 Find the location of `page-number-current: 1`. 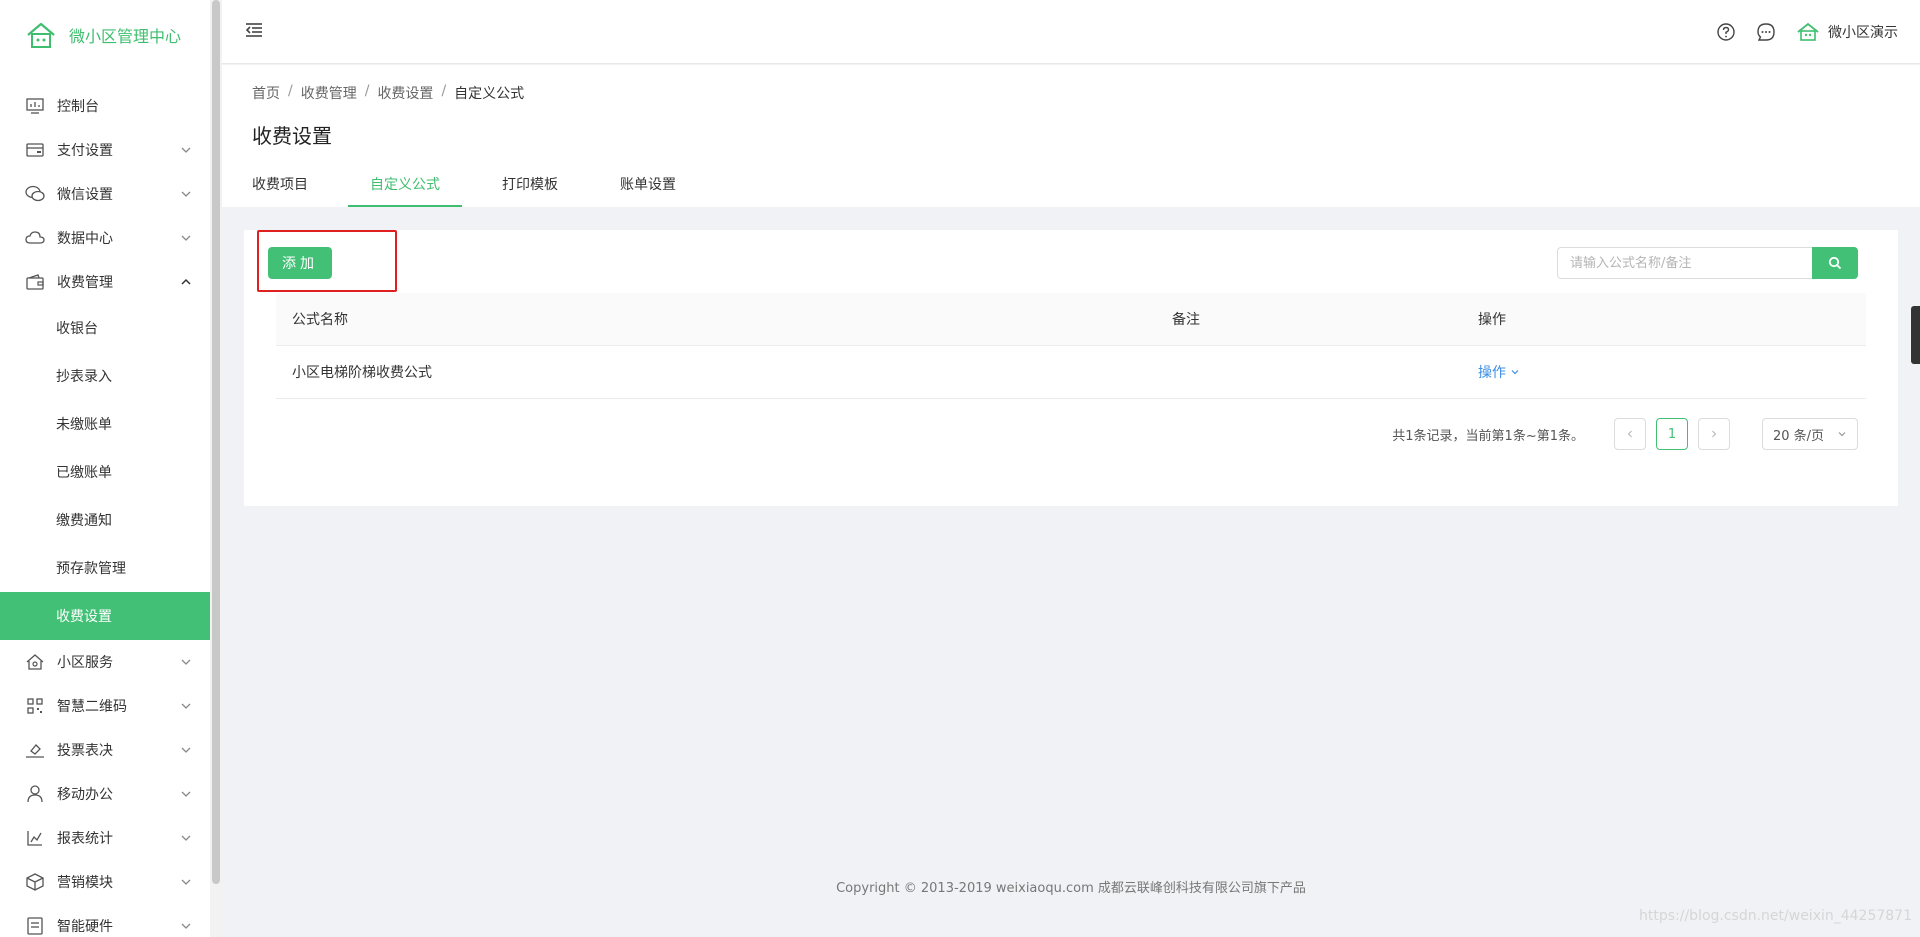

page-number-current: 1 is located at coordinates (1672, 434).